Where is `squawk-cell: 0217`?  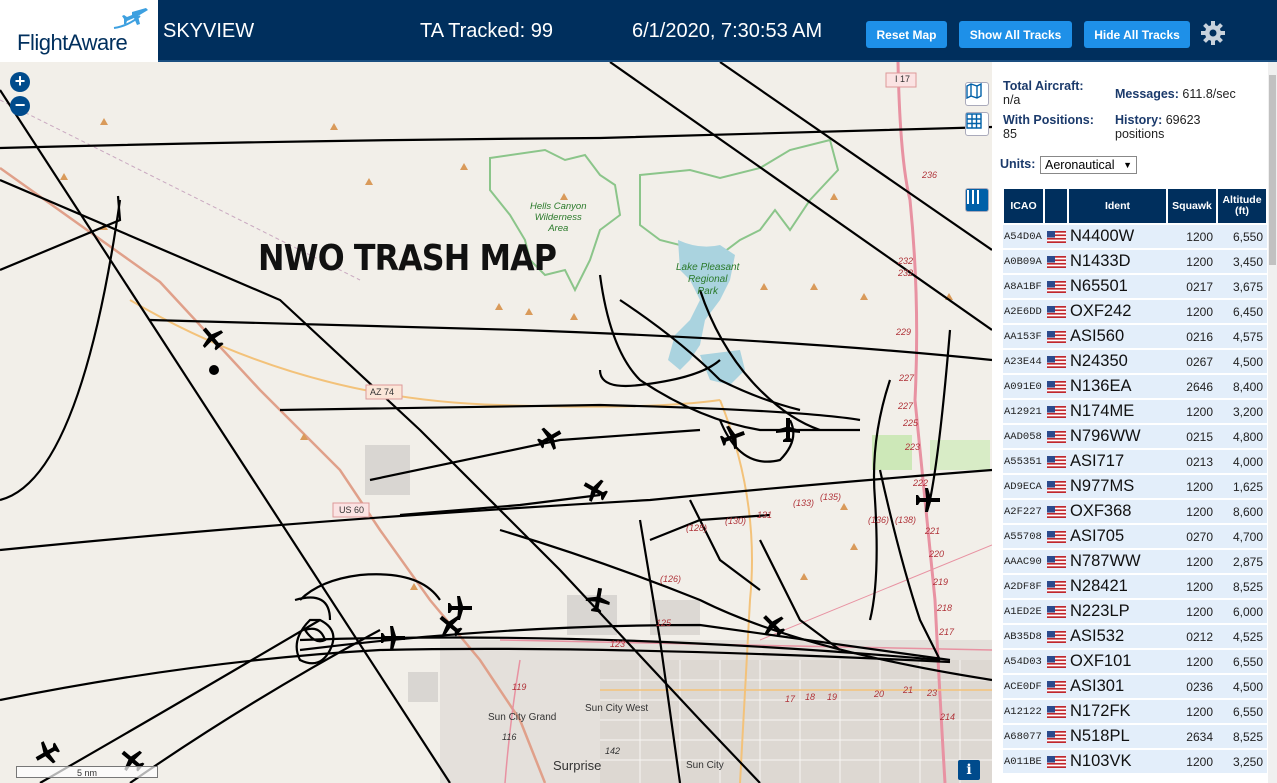
squawk-cell: 0217 is located at coordinates (1192, 287).